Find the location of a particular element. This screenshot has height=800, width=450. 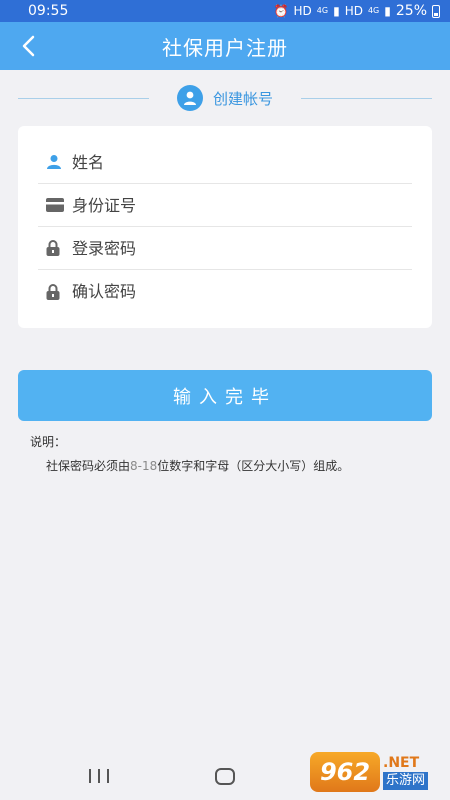

id-number-field-row is located at coordinates (225, 205).